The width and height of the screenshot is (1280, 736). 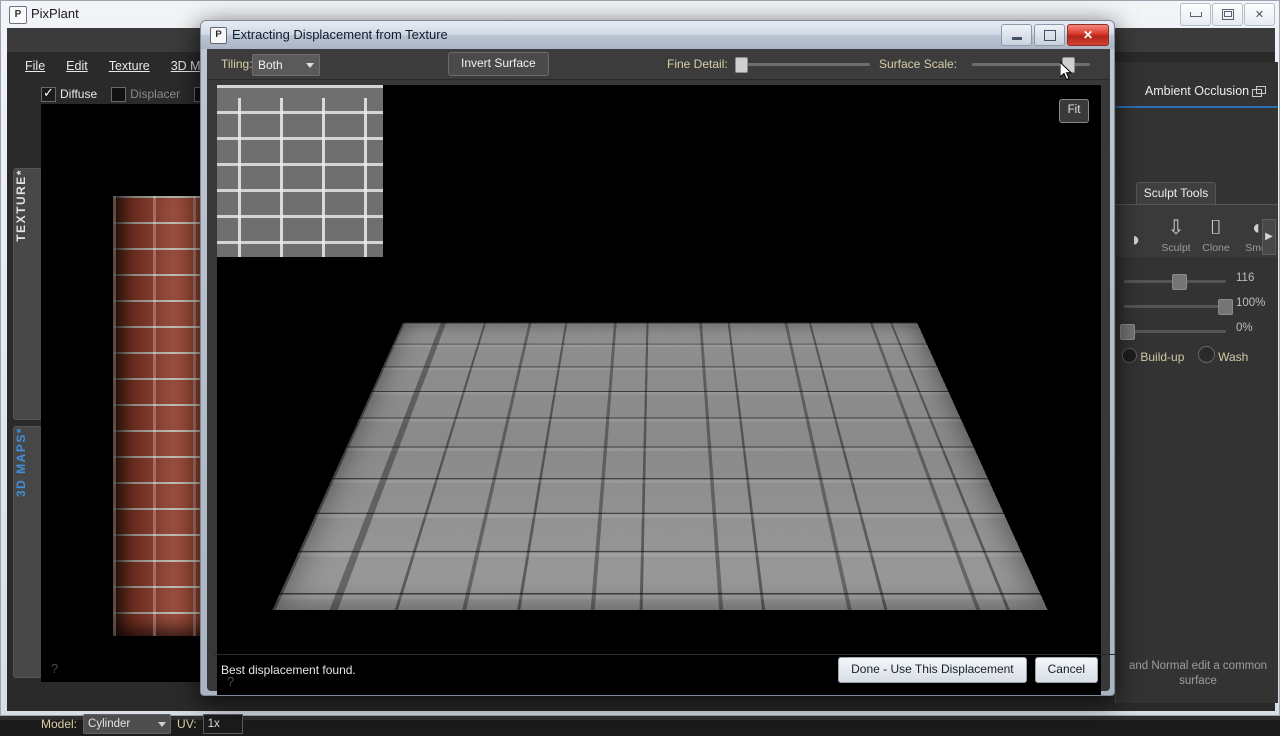 I want to click on dialog-titlebar: P Extracting Displacement from Texture ✕, so click(x=657, y=35).